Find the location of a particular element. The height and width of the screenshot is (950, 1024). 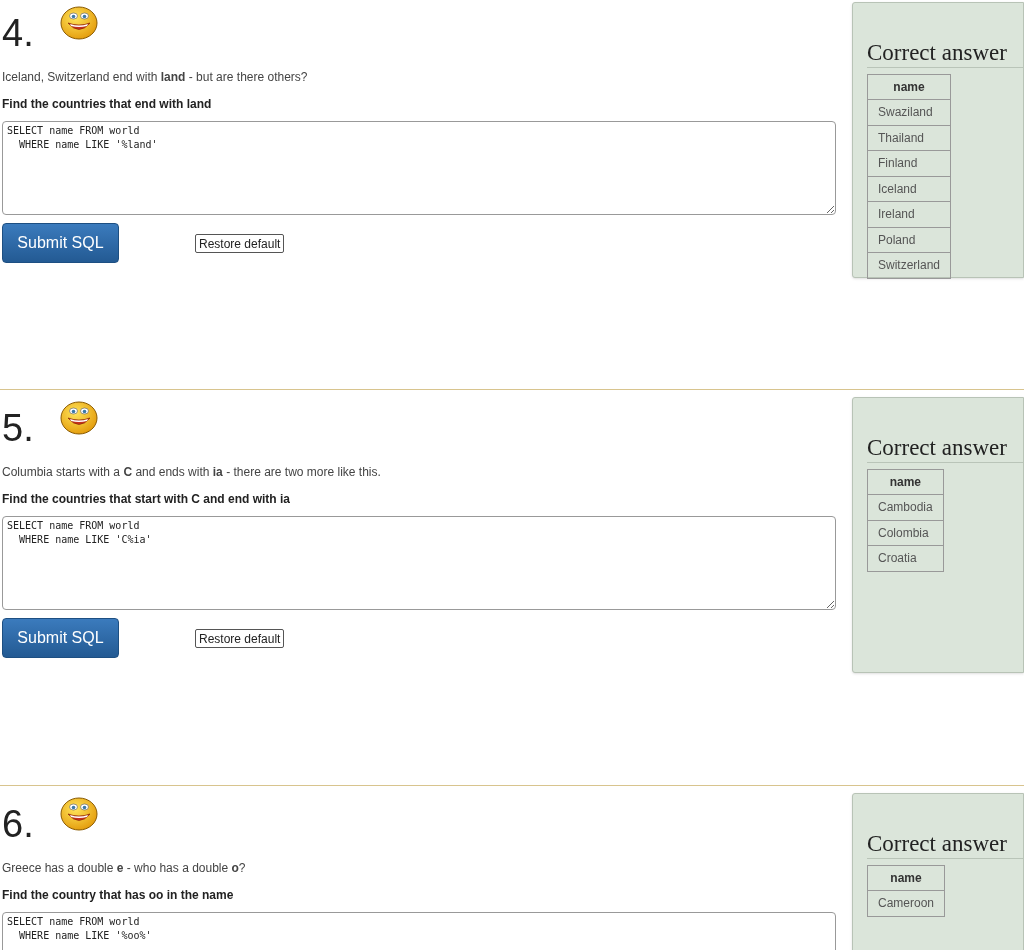

question-intro: Greece has a double e - who has a double o? is located at coordinates (124, 868).